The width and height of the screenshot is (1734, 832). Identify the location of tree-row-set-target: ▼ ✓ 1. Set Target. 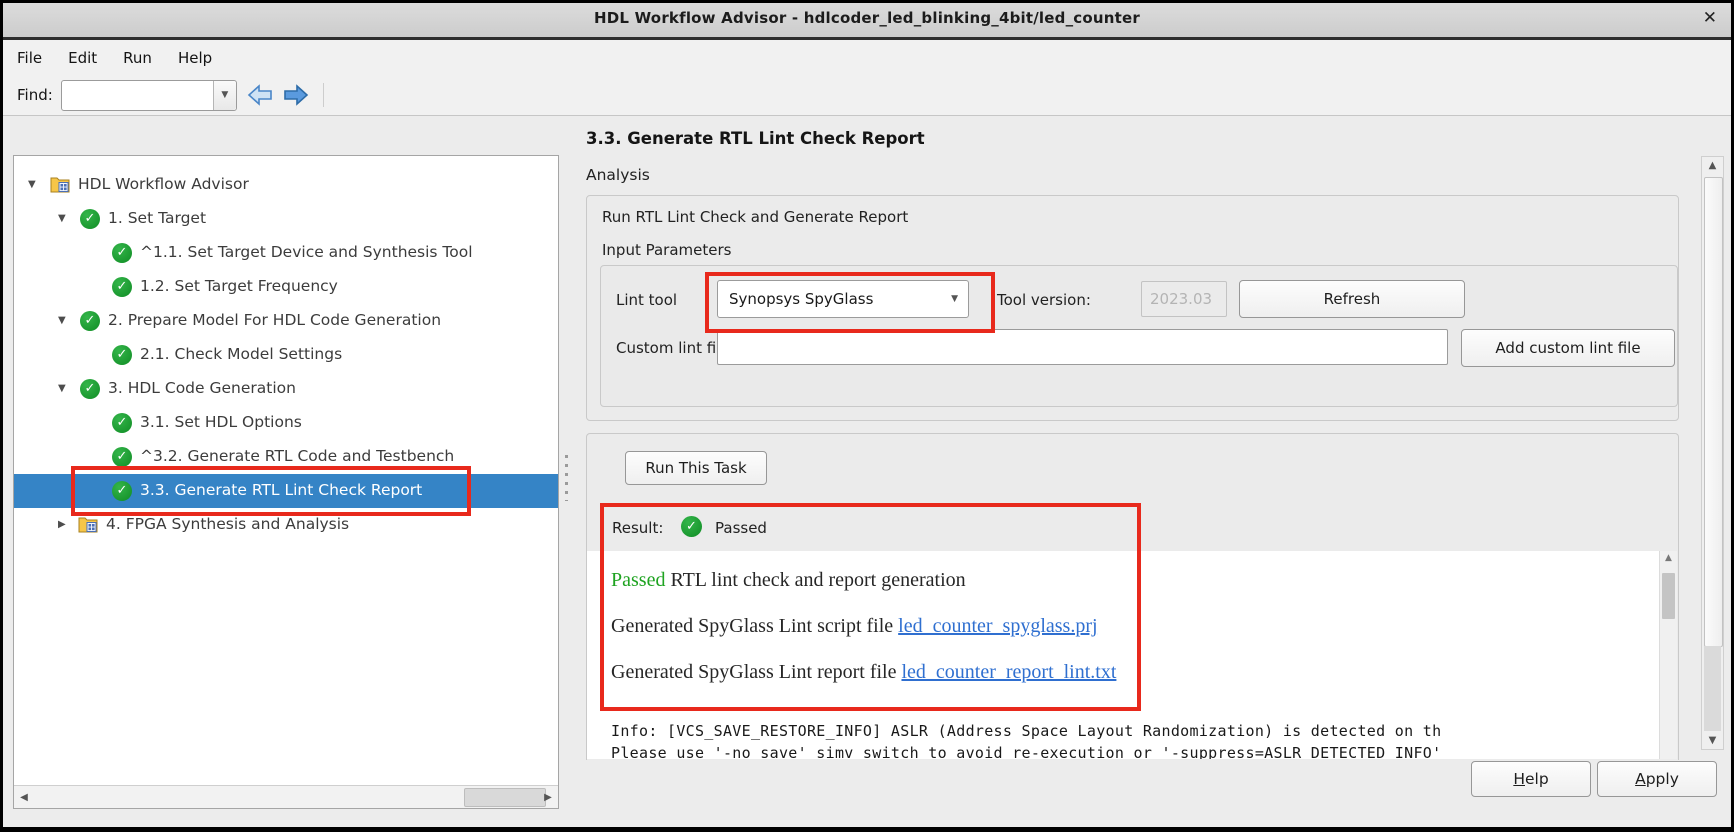
(286, 219).